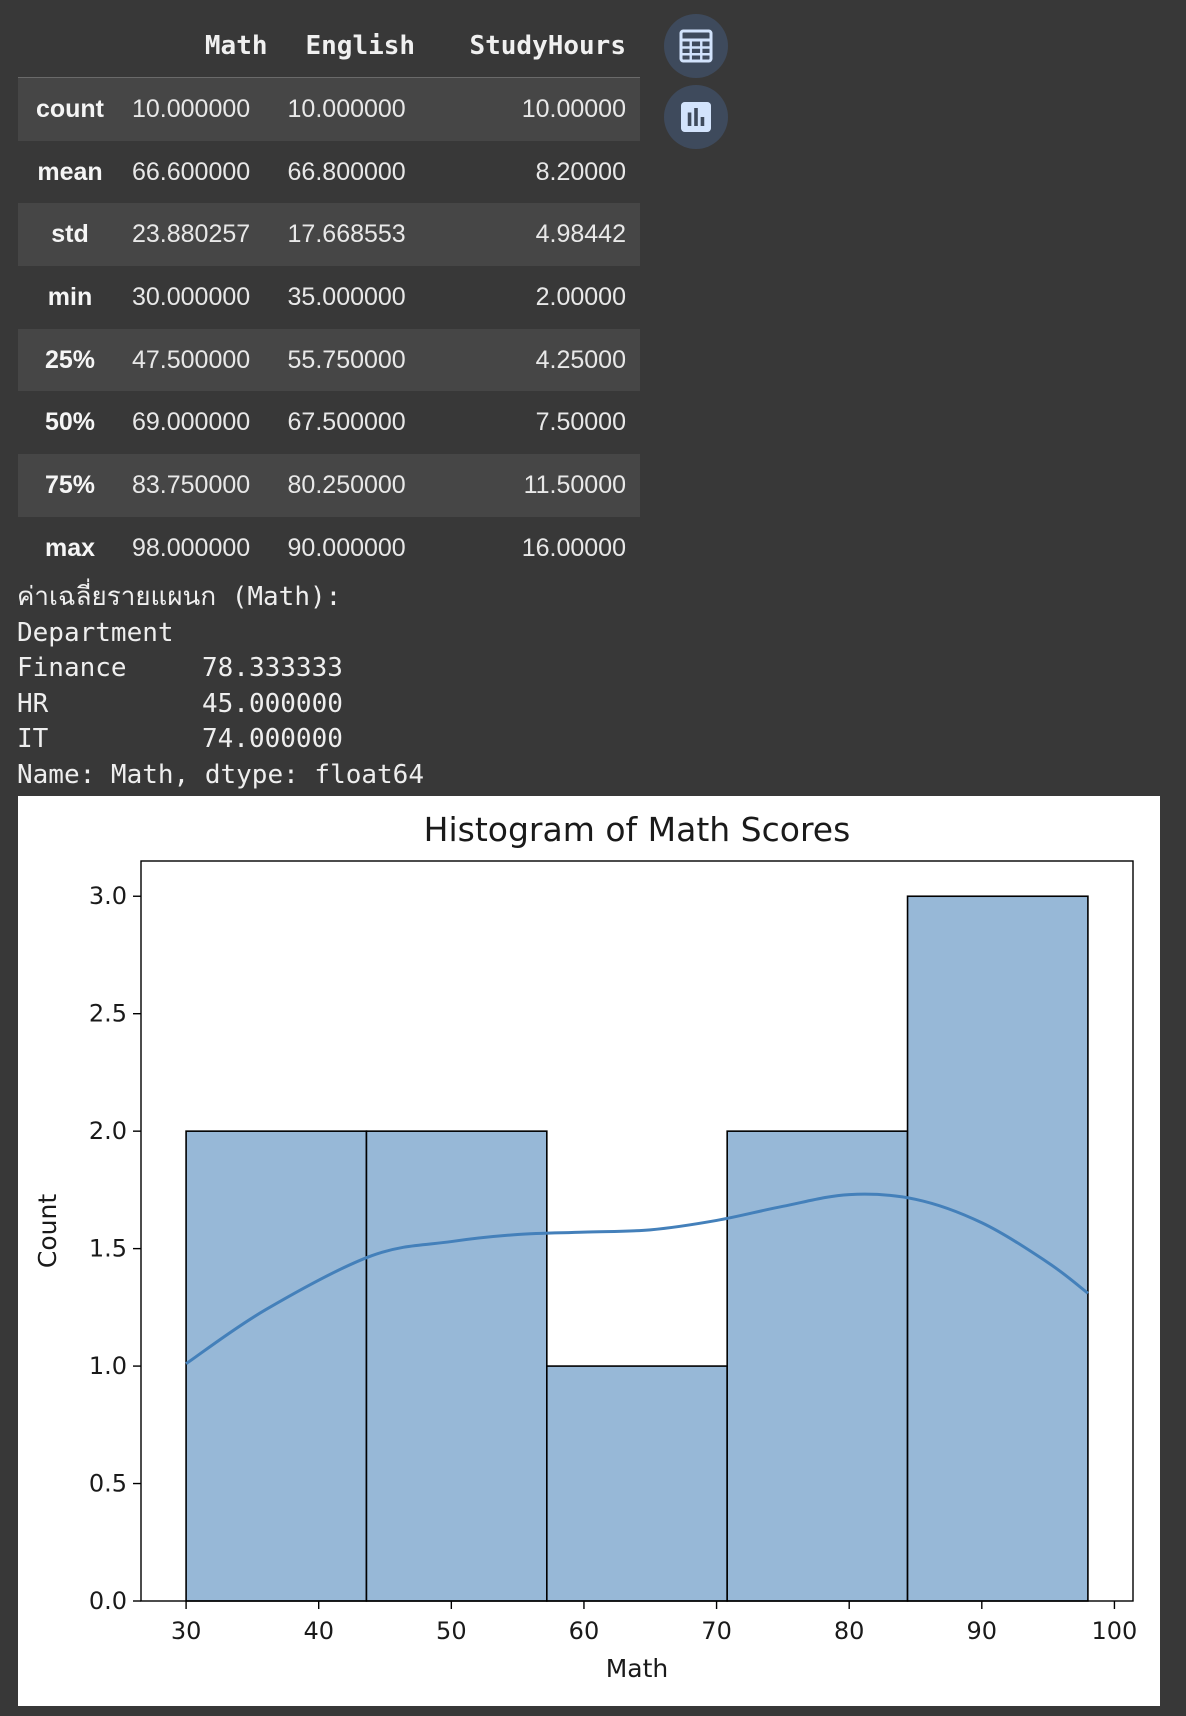 This screenshot has width=1186, height=1716. Describe the element at coordinates (33, 739) in the screenshot. I see `series-row-name: IT` at that location.